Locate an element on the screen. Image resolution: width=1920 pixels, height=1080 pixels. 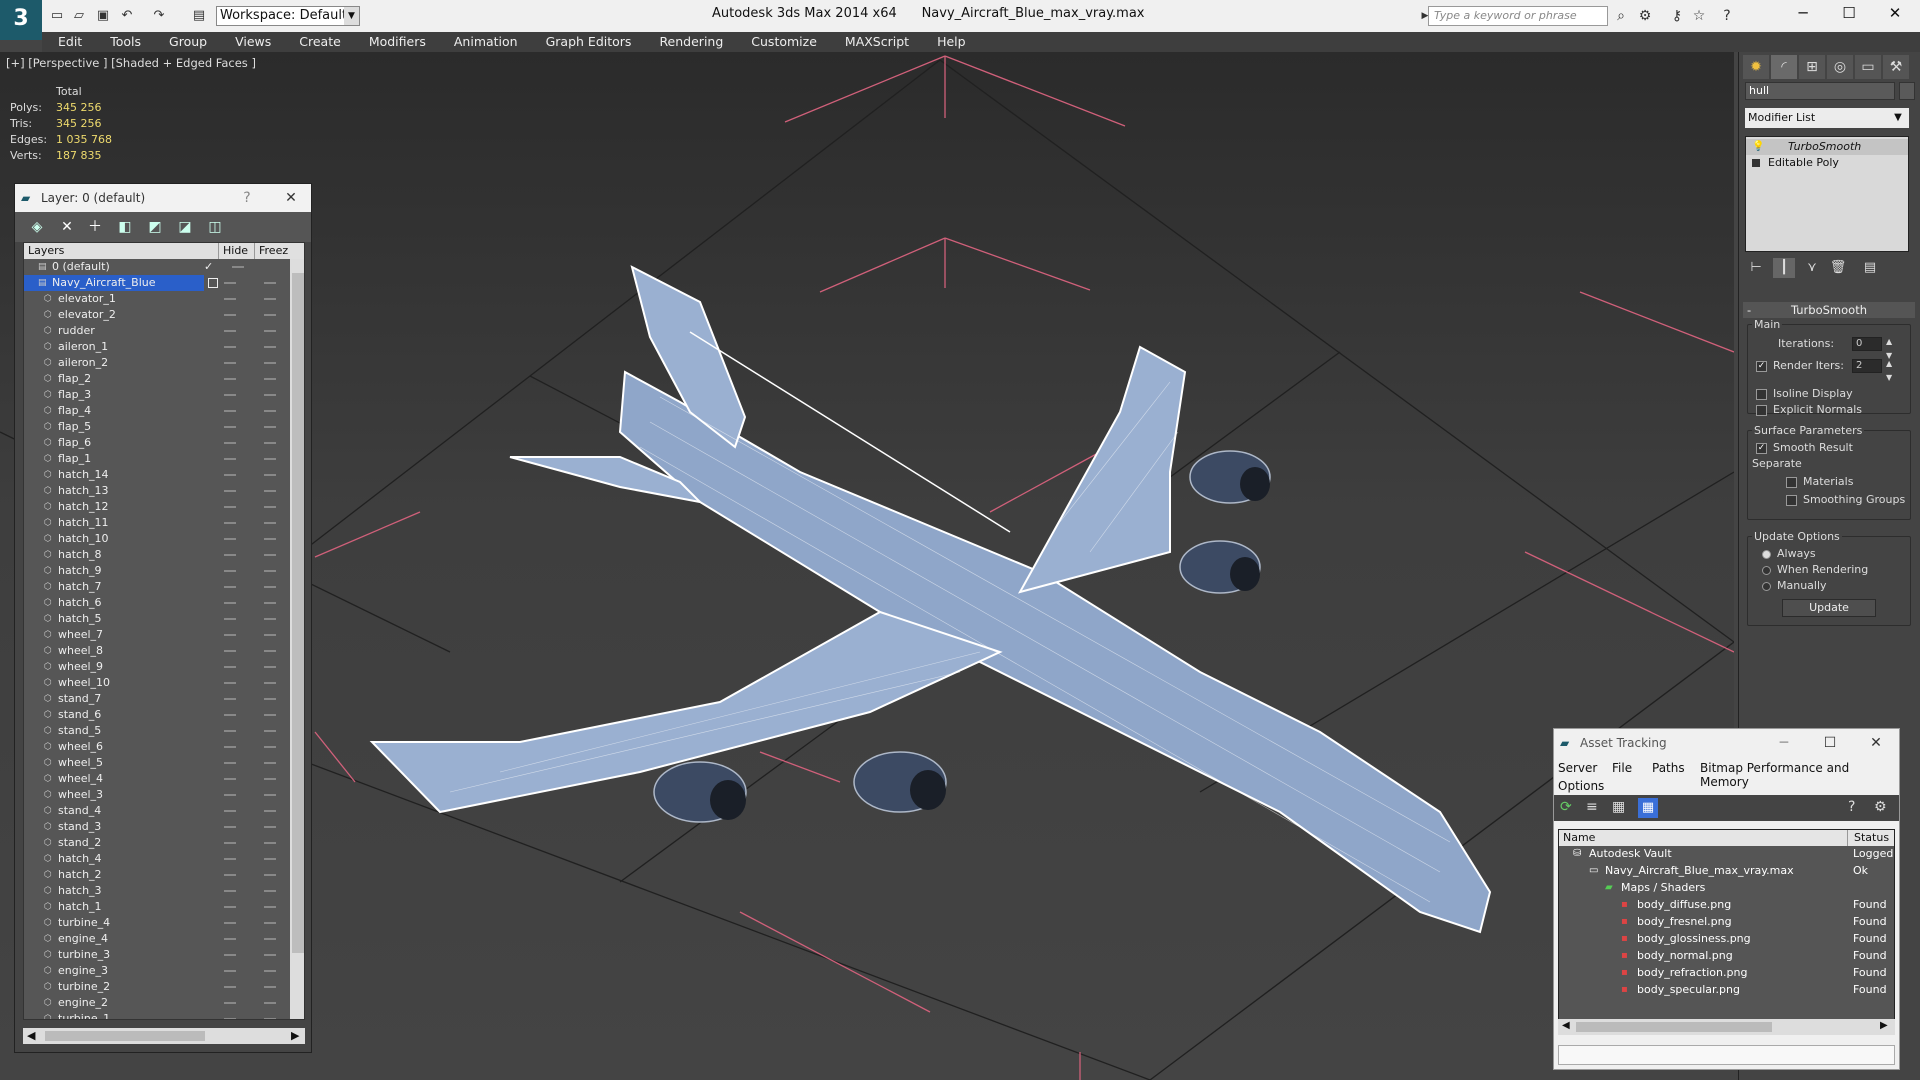
menu-server: Server is located at coordinates (1577, 768).